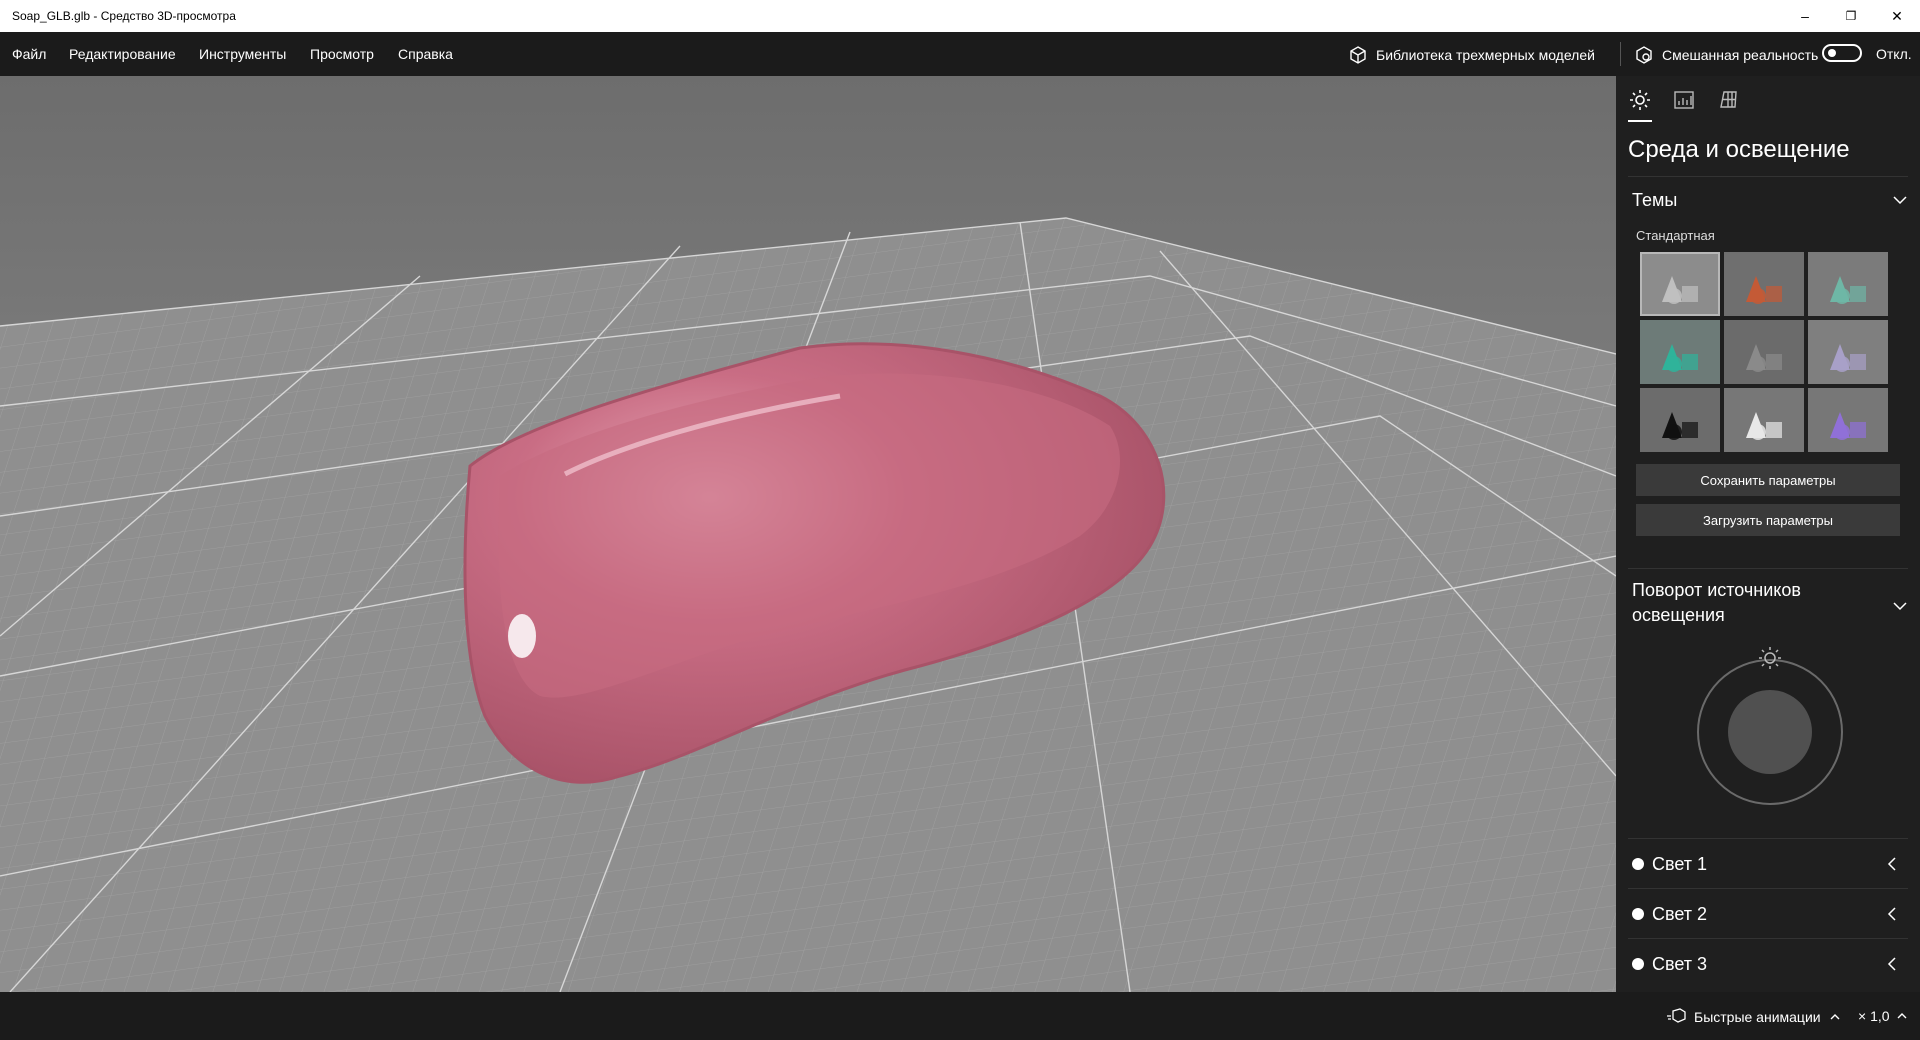 This screenshot has height=1040, width=1920. Describe the element at coordinates (1805, 16) in the screenshot. I see `minimize-button: –` at that location.